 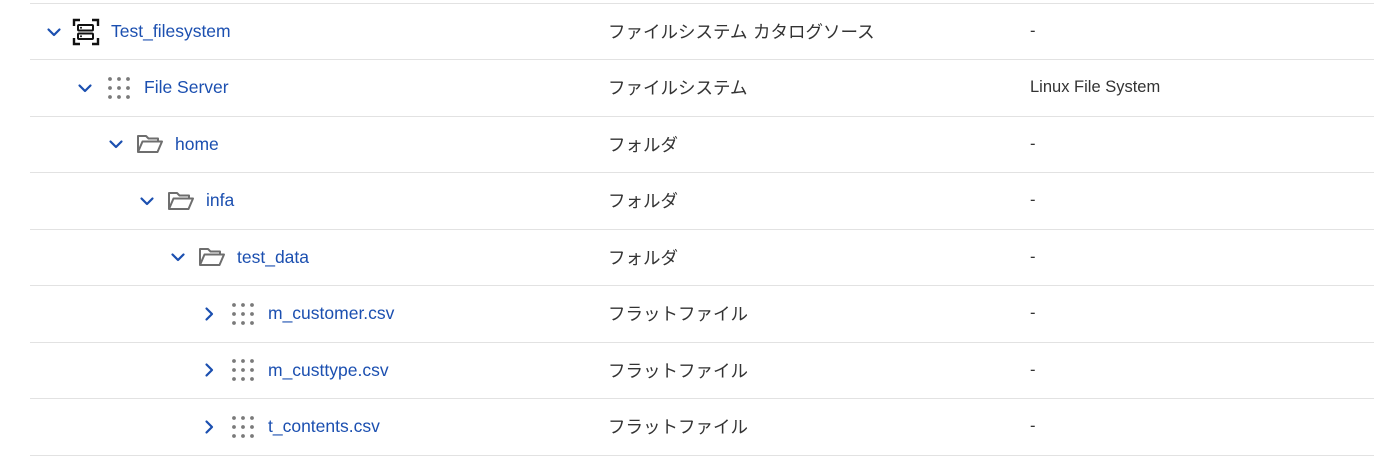 I want to click on asset-name-link: m_custtype.csv, so click(x=328, y=370).